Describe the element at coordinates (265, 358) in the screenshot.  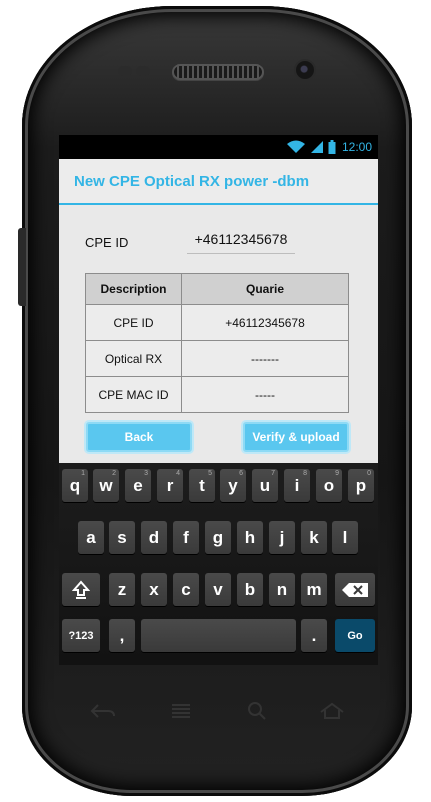
I see `table-cell: -------` at that location.